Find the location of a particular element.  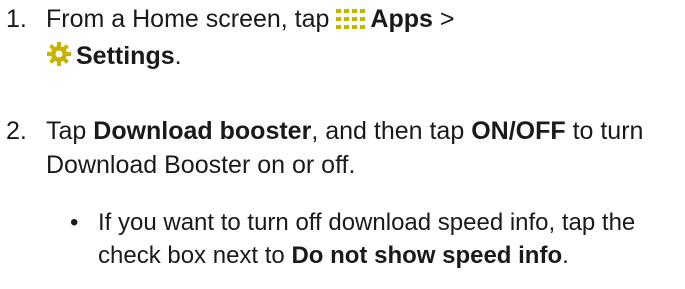

apps-grid-icon is located at coordinates (351, 22).